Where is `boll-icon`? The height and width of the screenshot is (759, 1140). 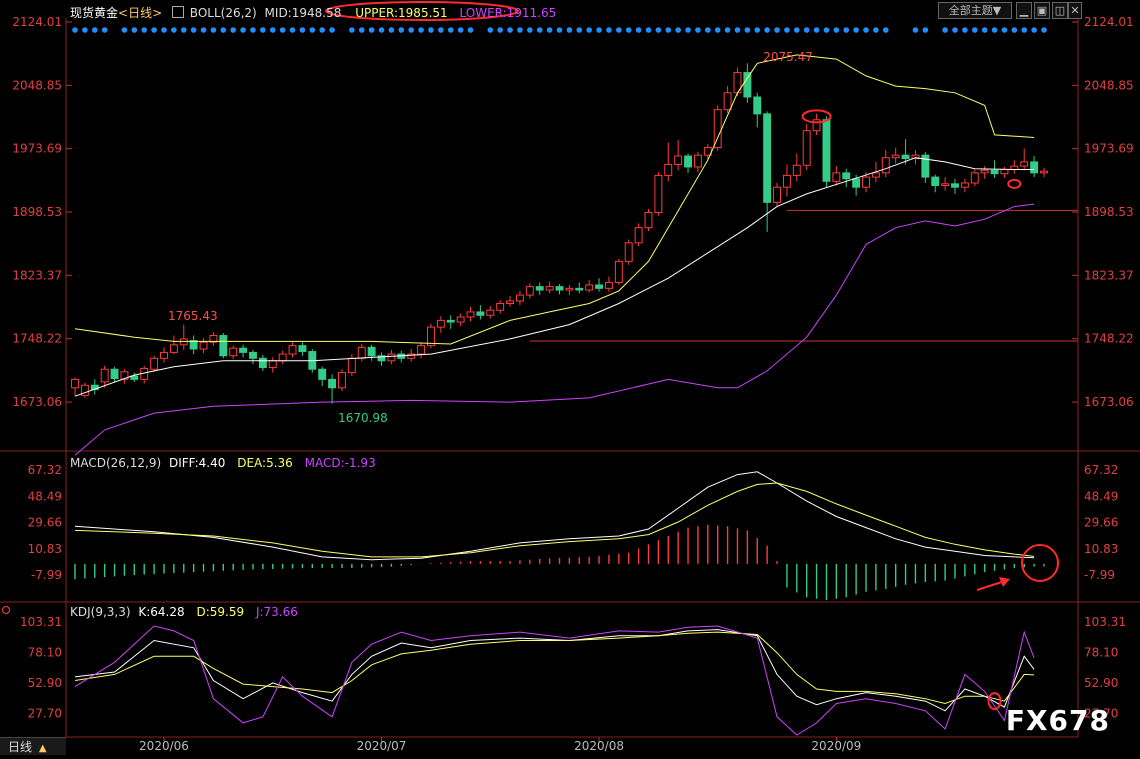 boll-icon is located at coordinates (177, 12).